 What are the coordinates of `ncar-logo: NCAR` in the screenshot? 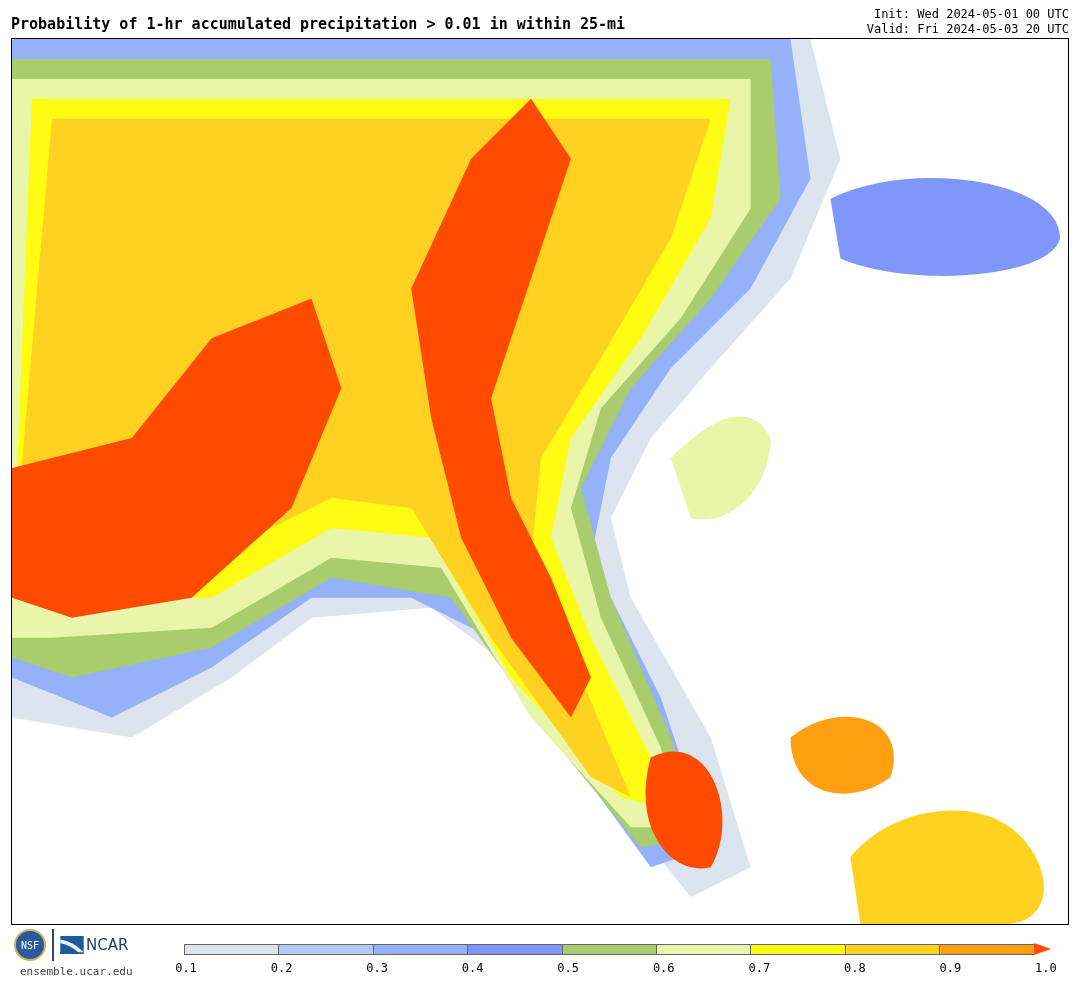 It's located at (107, 945).